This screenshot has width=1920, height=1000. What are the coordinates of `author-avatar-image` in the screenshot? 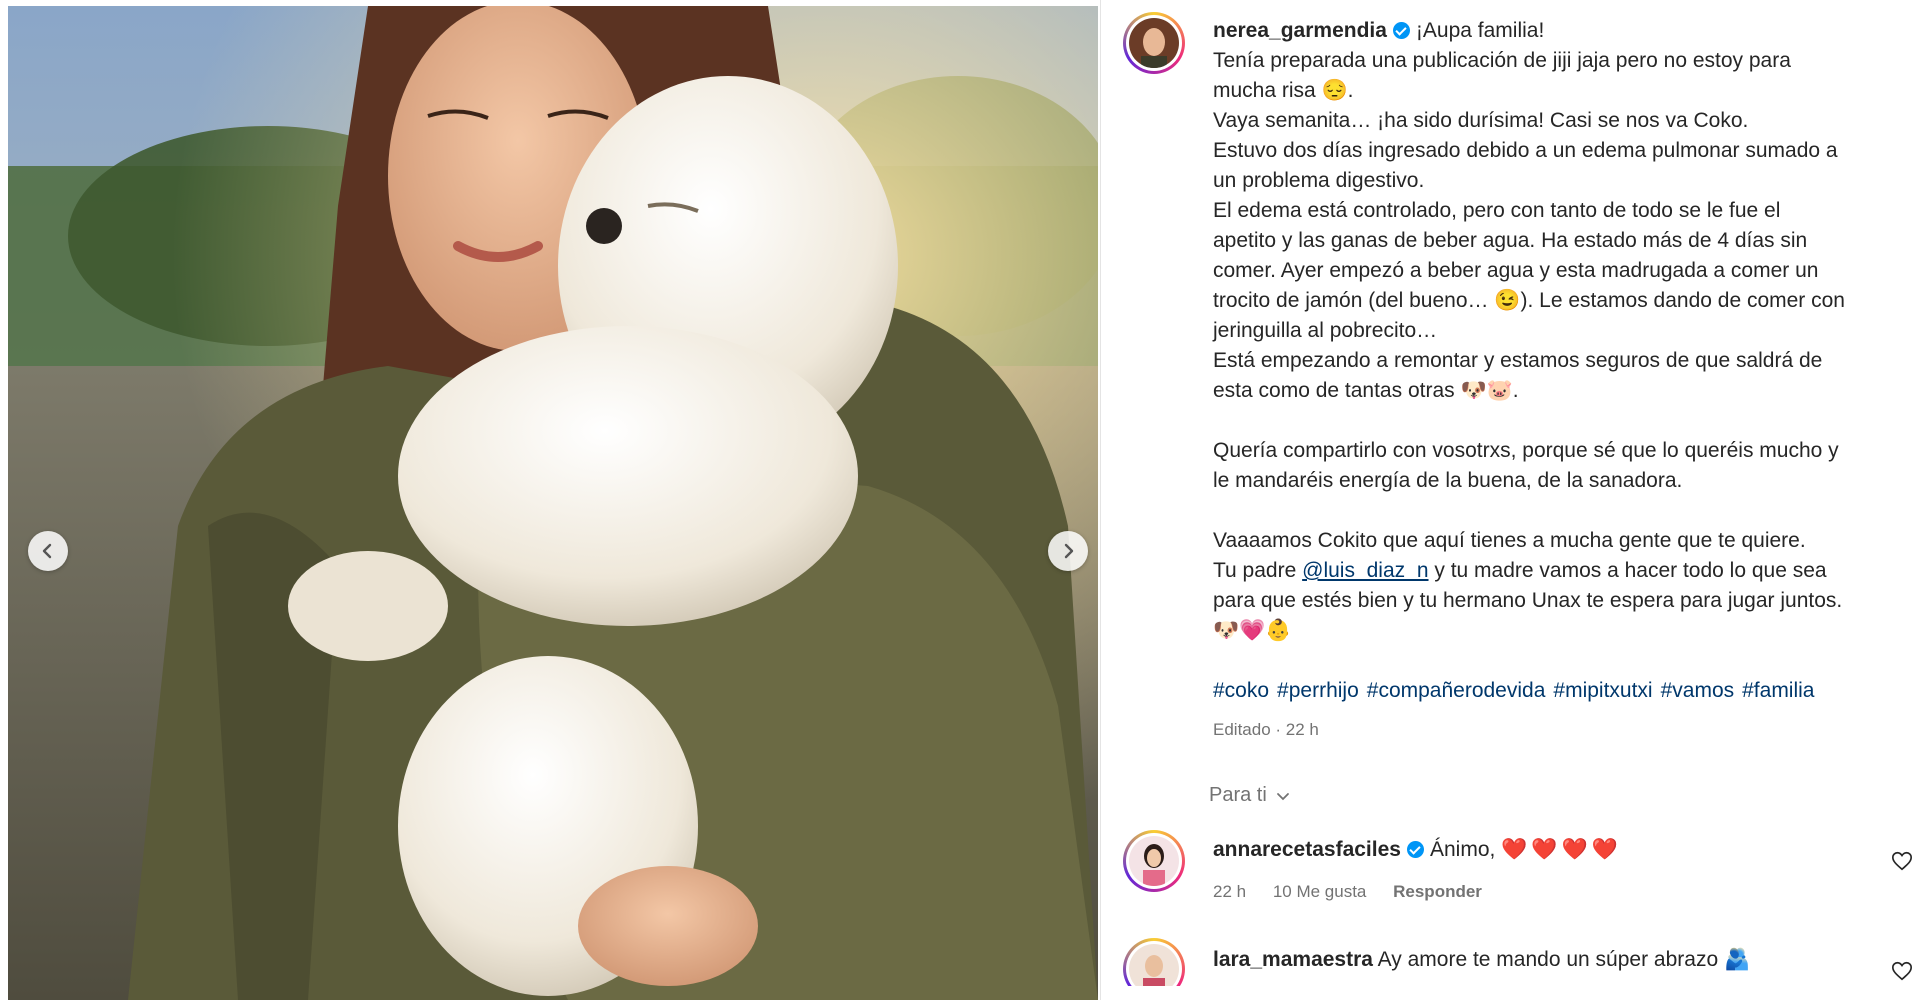 It's located at (1154, 43).